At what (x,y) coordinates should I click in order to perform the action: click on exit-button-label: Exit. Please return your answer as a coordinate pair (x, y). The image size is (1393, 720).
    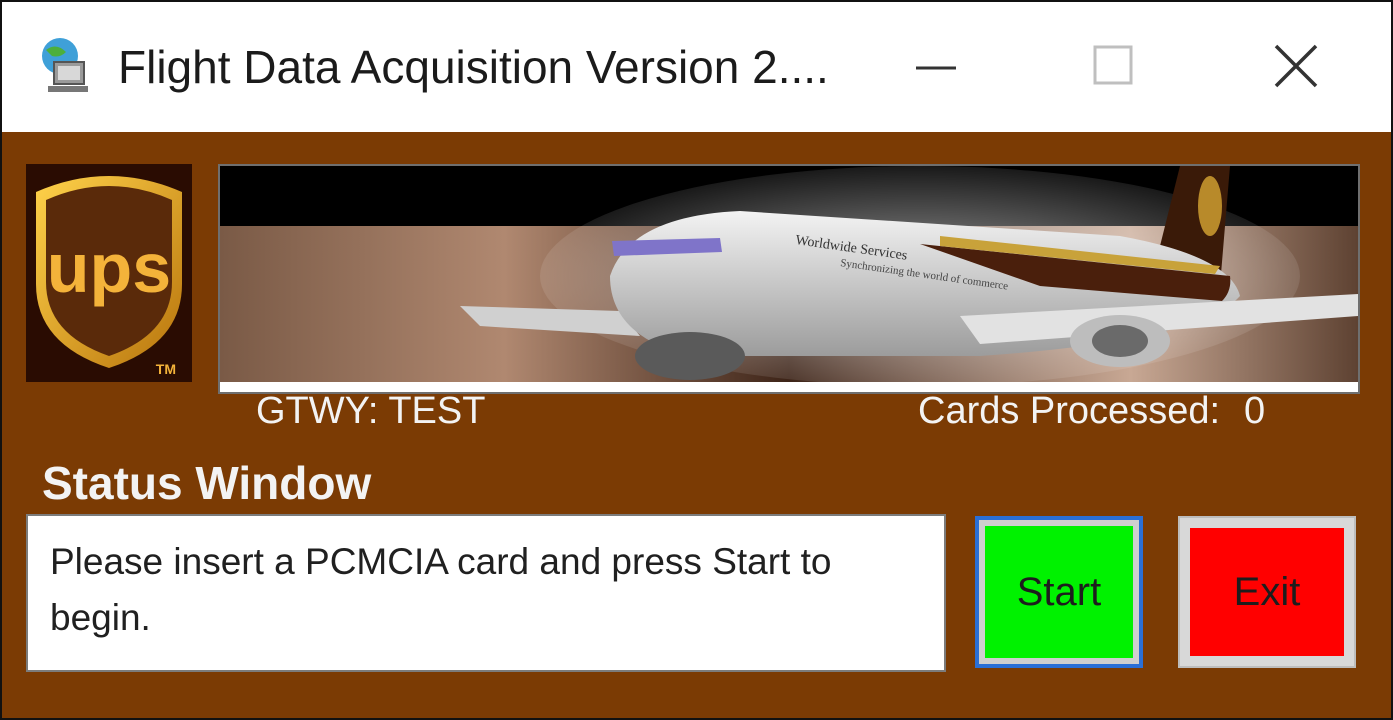
    Looking at the image, I should click on (1267, 591).